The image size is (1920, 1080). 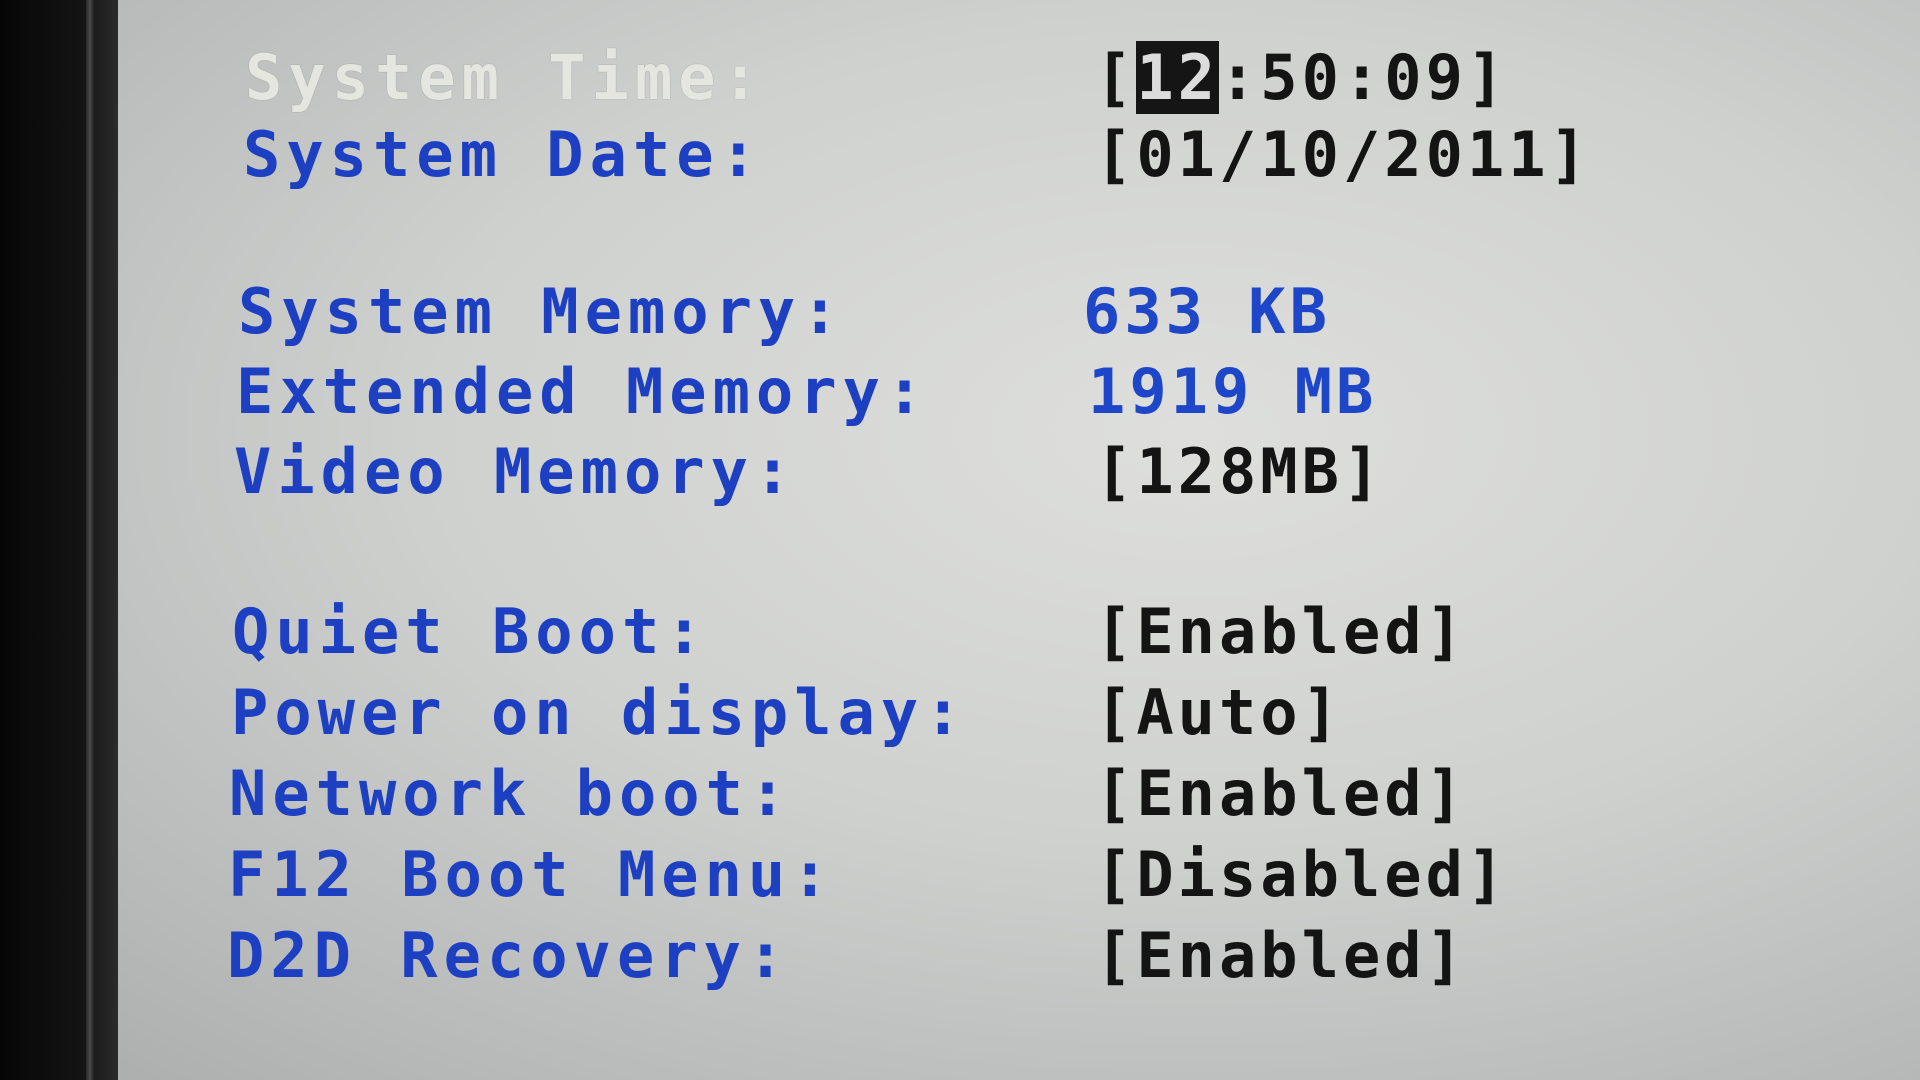 I want to click on system-date-field: [01/10/2011], so click(x=1343, y=155).